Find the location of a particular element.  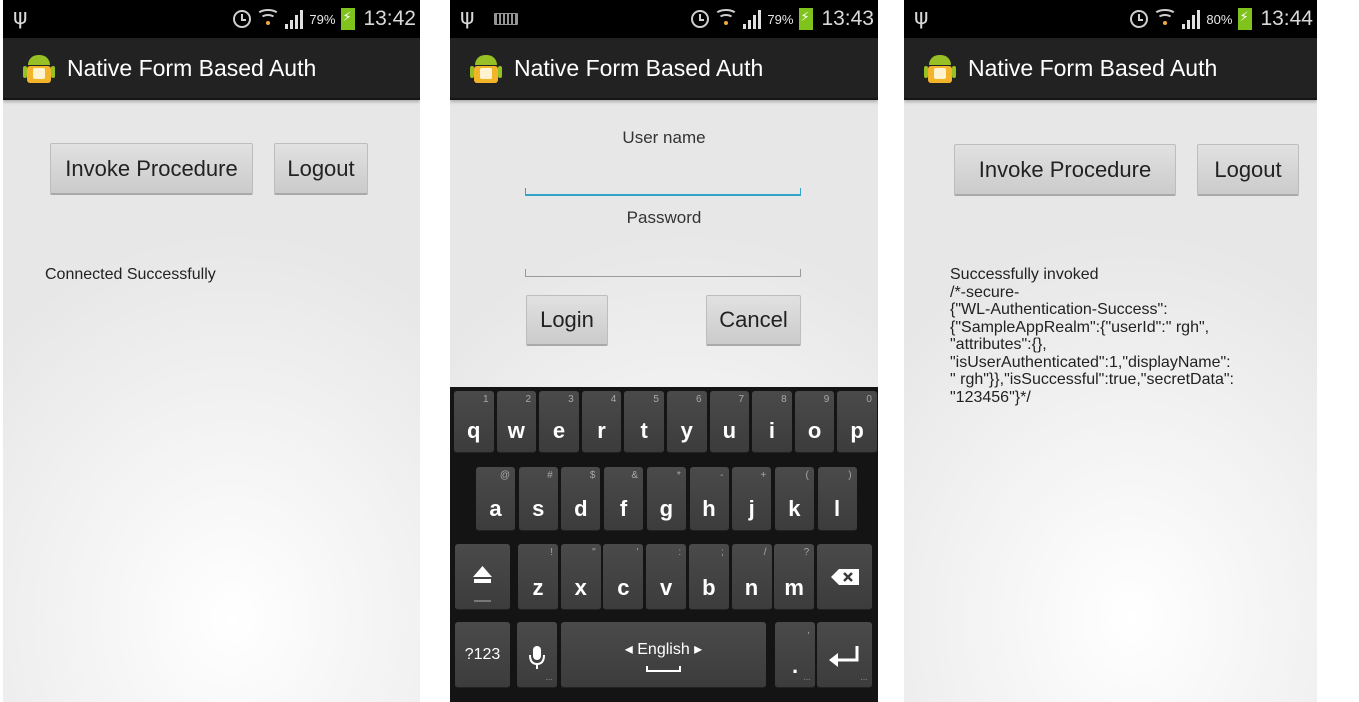

key-o: 9o is located at coordinates (814, 422).